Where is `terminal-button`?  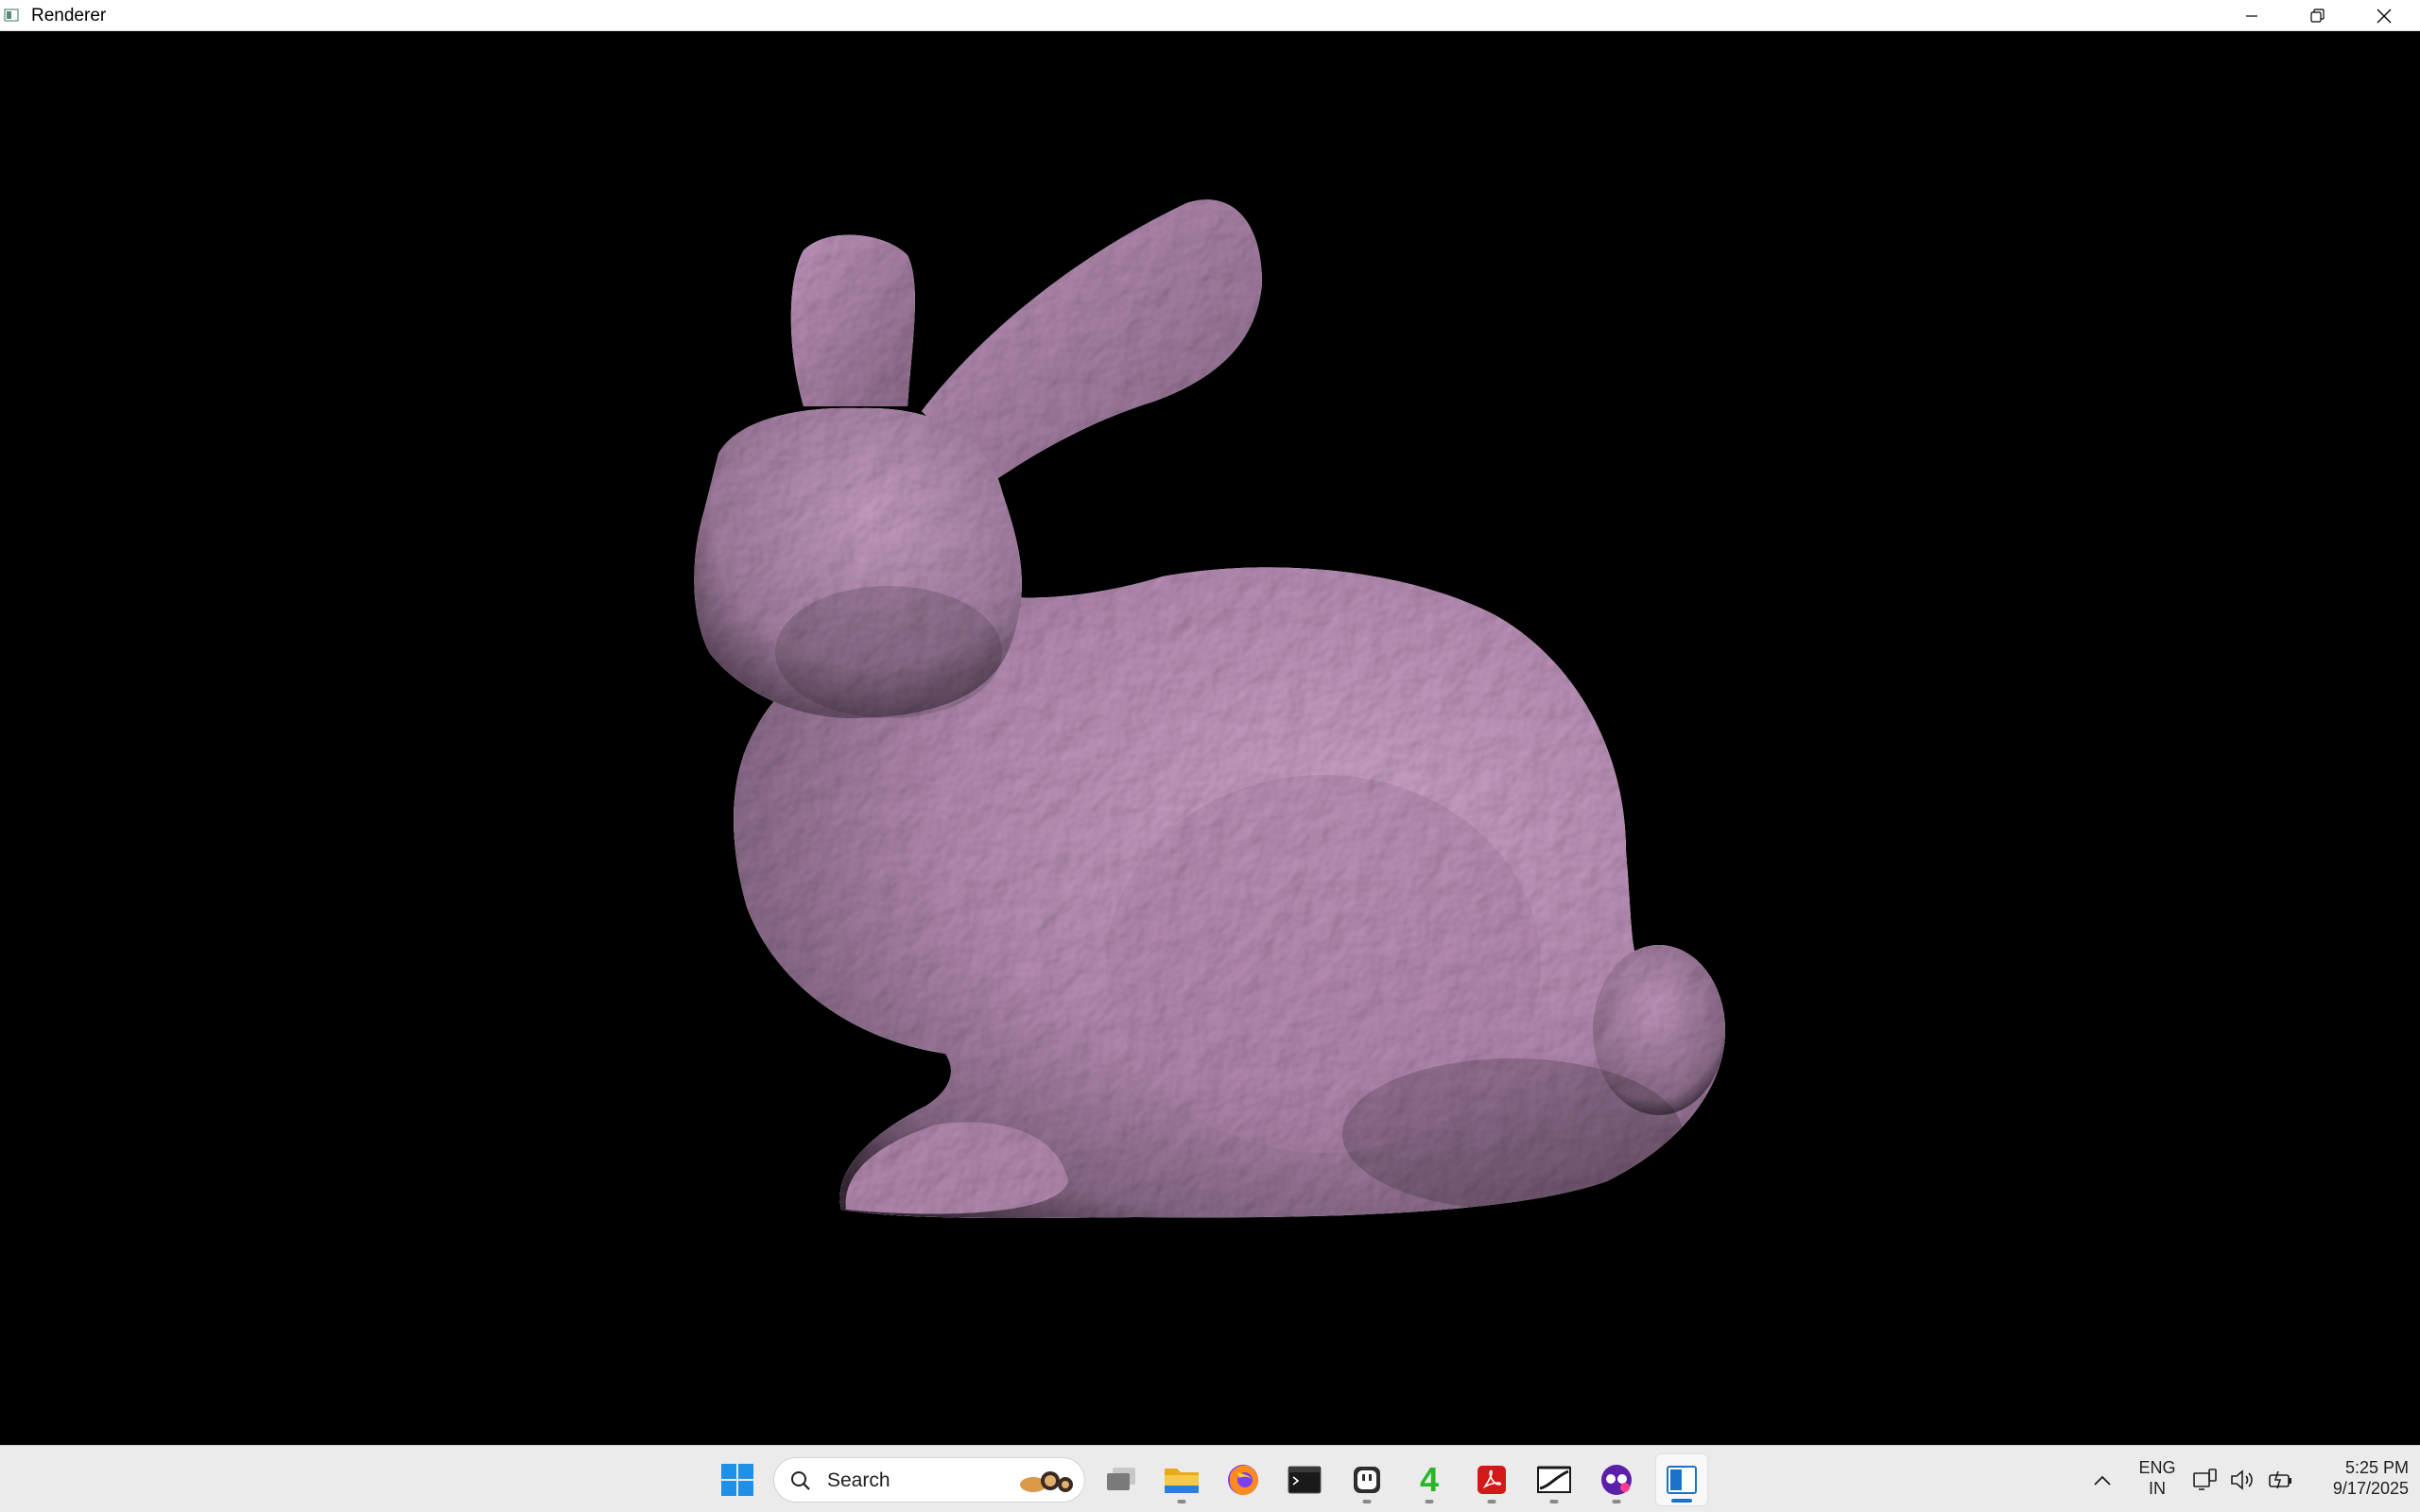 terminal-button is located at coordinates (1304, 1479).